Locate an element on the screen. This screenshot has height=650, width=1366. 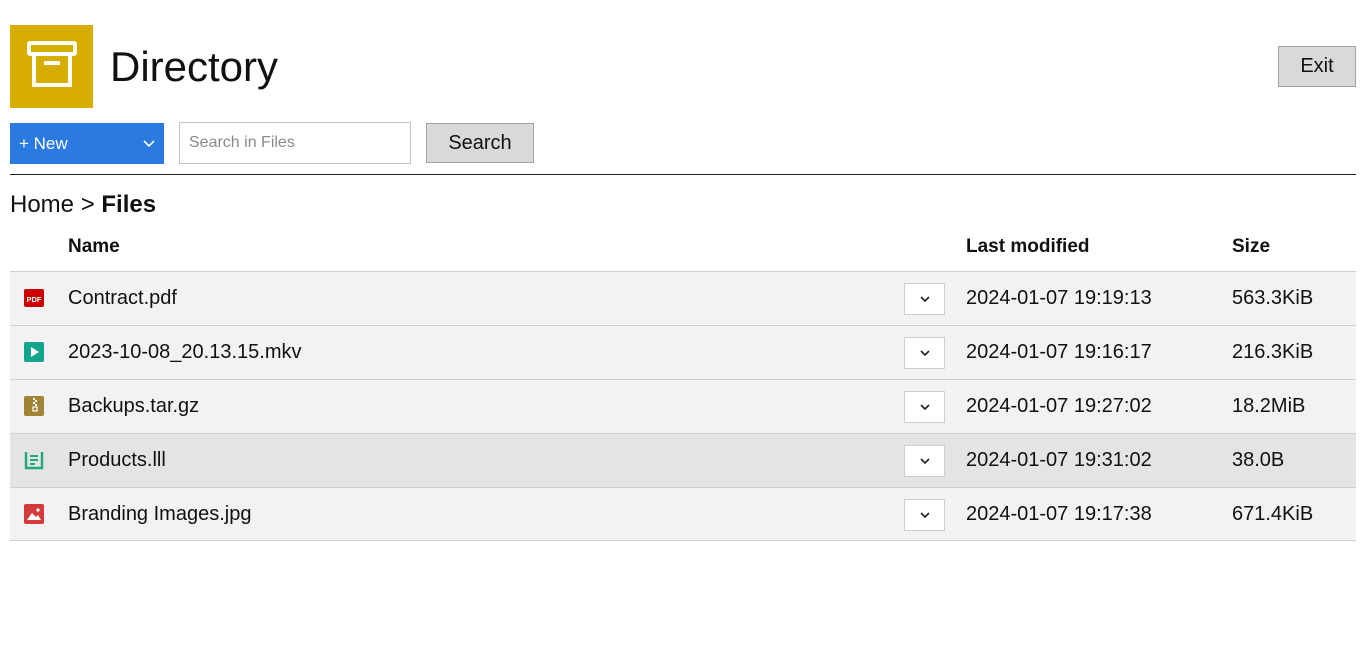
search-input is located at coordinates (295, 143).